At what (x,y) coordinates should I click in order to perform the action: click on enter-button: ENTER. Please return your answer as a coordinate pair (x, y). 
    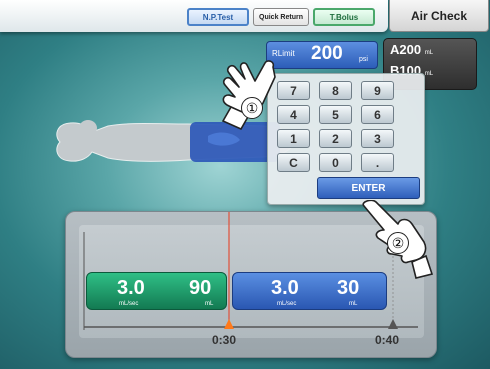
    Looking at the image, I should click on (368, 188).